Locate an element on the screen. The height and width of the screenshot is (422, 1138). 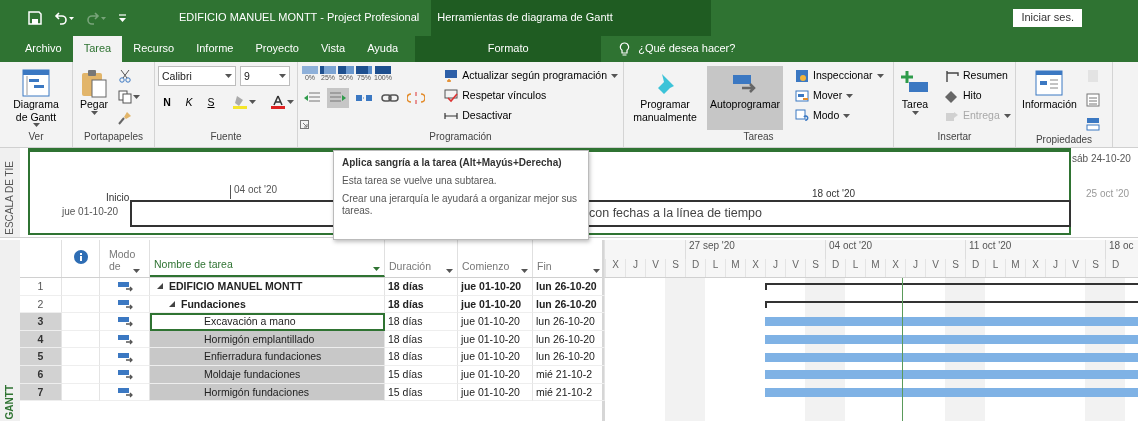
style-button: S is located at coordinates (211, 102).